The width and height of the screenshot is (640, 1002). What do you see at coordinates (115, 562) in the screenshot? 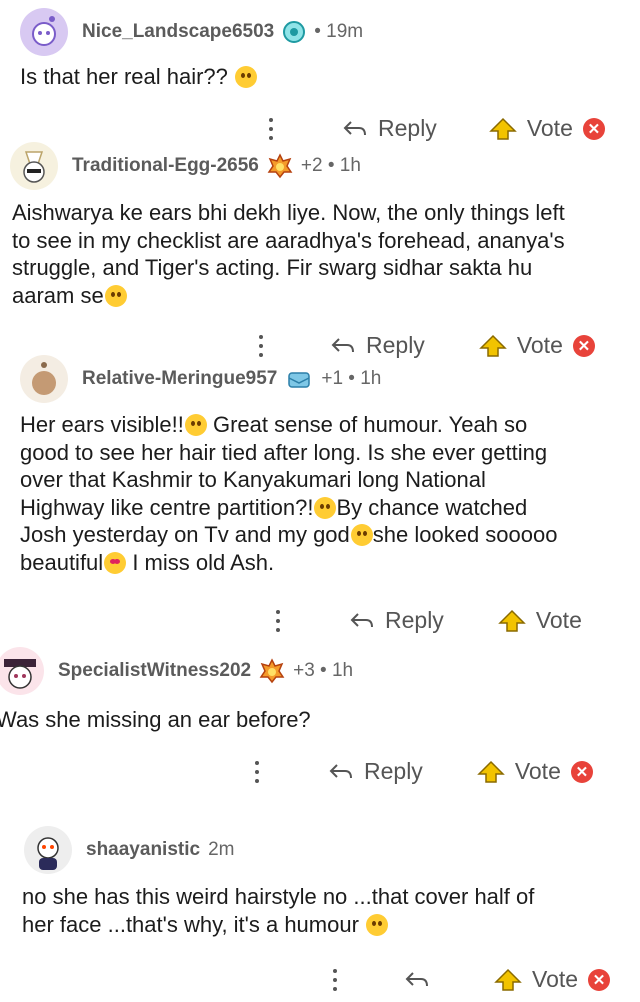
I see `heart-eyes-emoji-icon` at bounding box center [115, 562].